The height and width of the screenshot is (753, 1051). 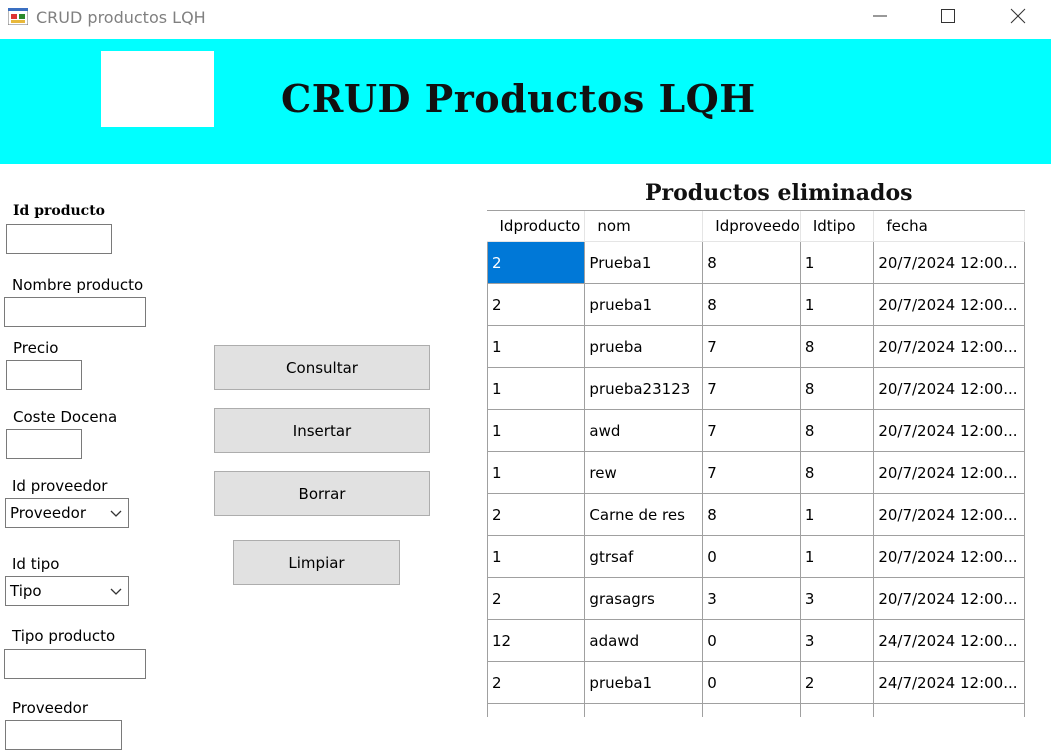 What do you see at coordinates (949, 710) in the screenshot?
I see `cell-fecha` at bounding box center [949, 710].